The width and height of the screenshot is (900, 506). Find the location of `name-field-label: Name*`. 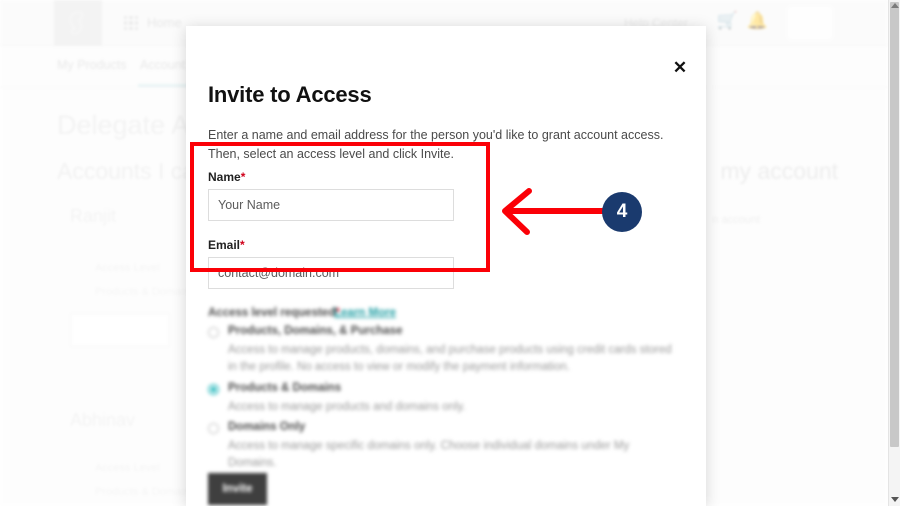

name-field-label: Name* is located at coordinates (226, 177).